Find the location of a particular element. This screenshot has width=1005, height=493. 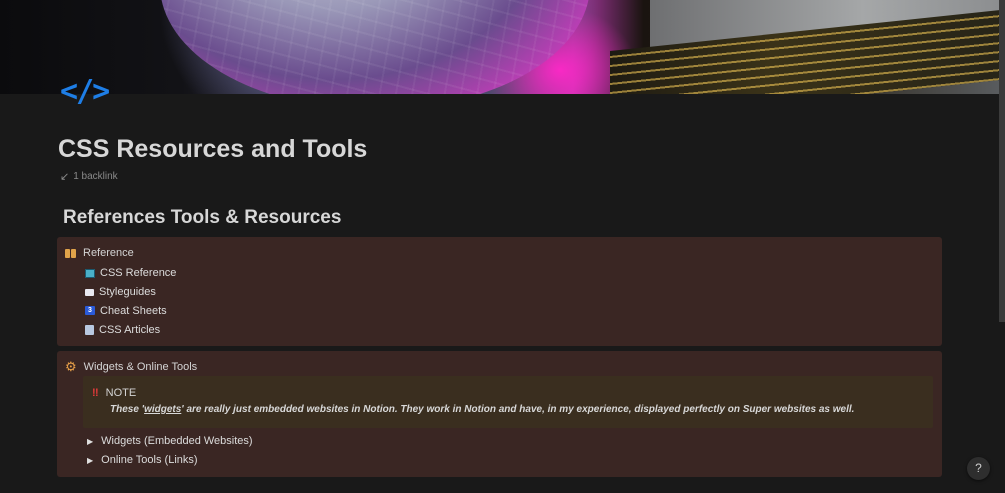

toggle-online-tools: ▶ Online Tools (Links) is located at coordinates (142, 460).